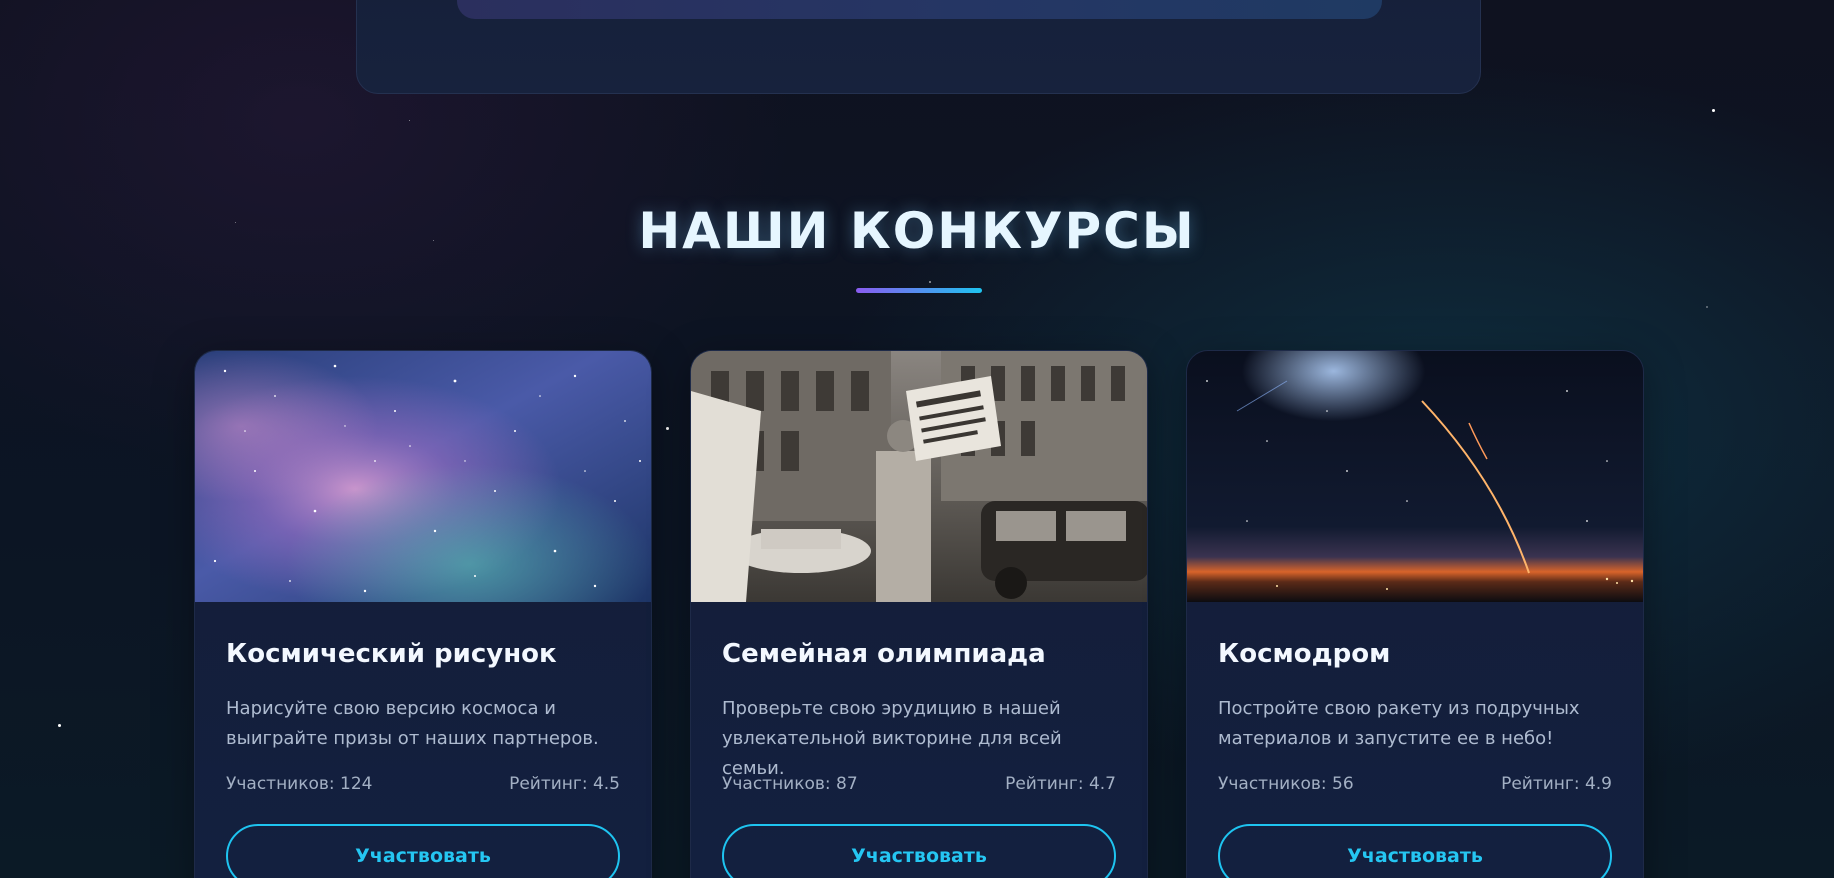  I want to click on card-title: Космодром, so click(1304, 654).